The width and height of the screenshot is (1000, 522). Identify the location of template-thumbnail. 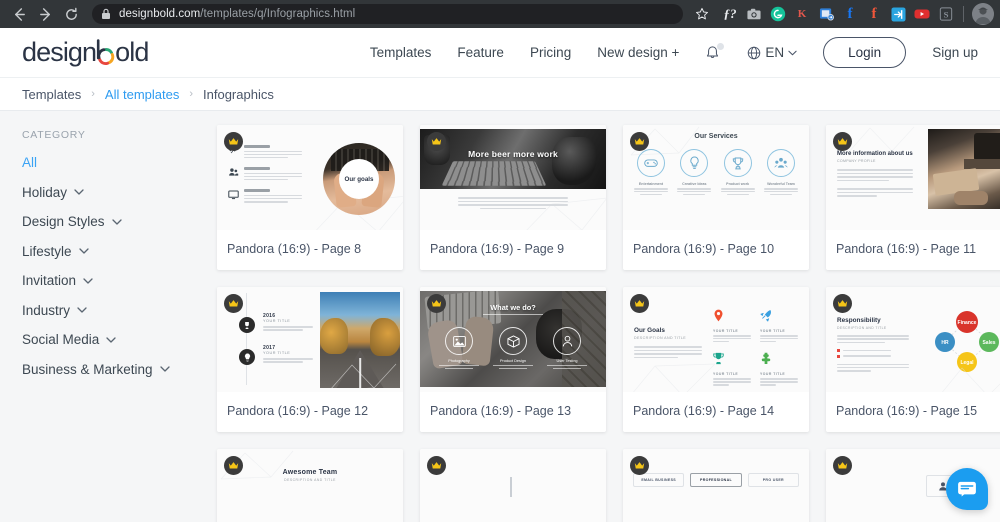
(513, 485).